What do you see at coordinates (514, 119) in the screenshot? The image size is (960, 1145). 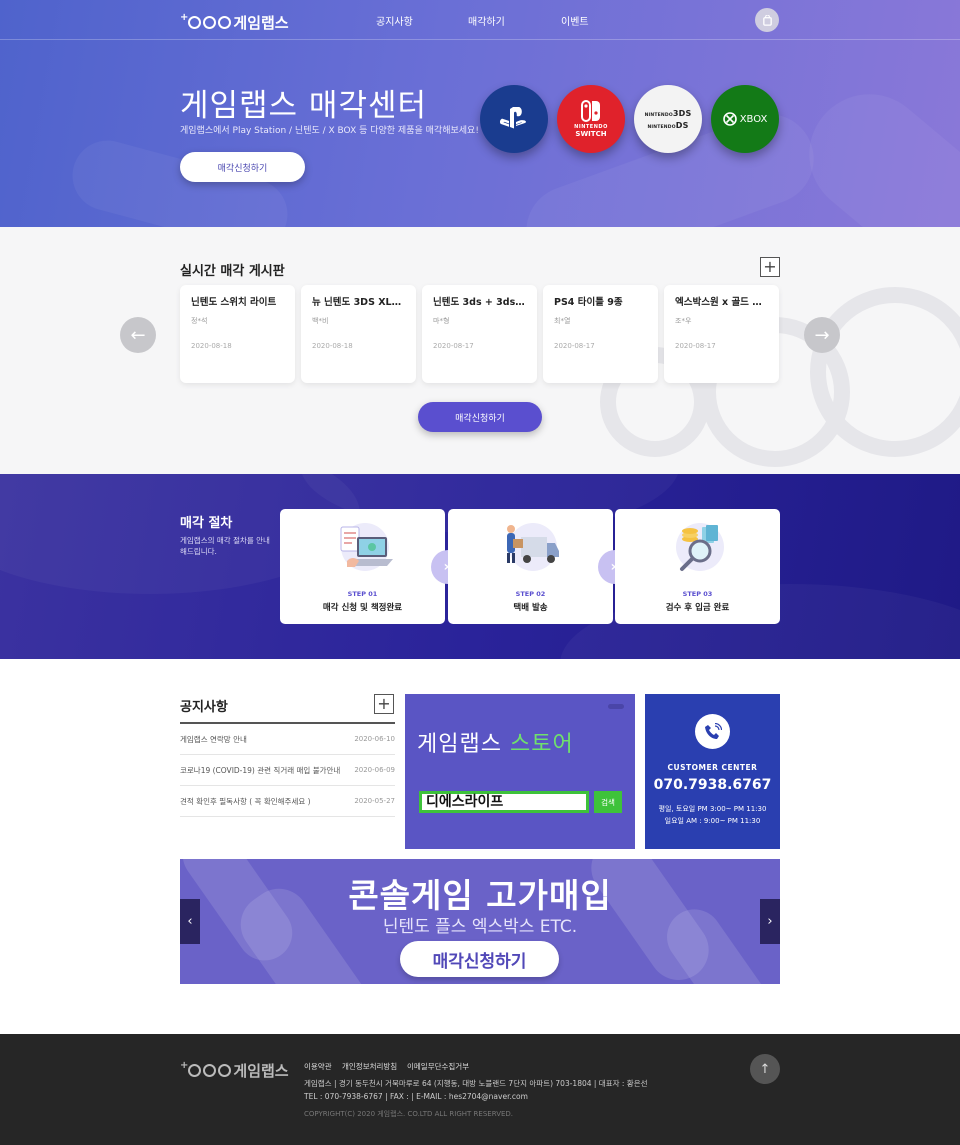 I see `playstation-logo` at bounding box center [514, 119].